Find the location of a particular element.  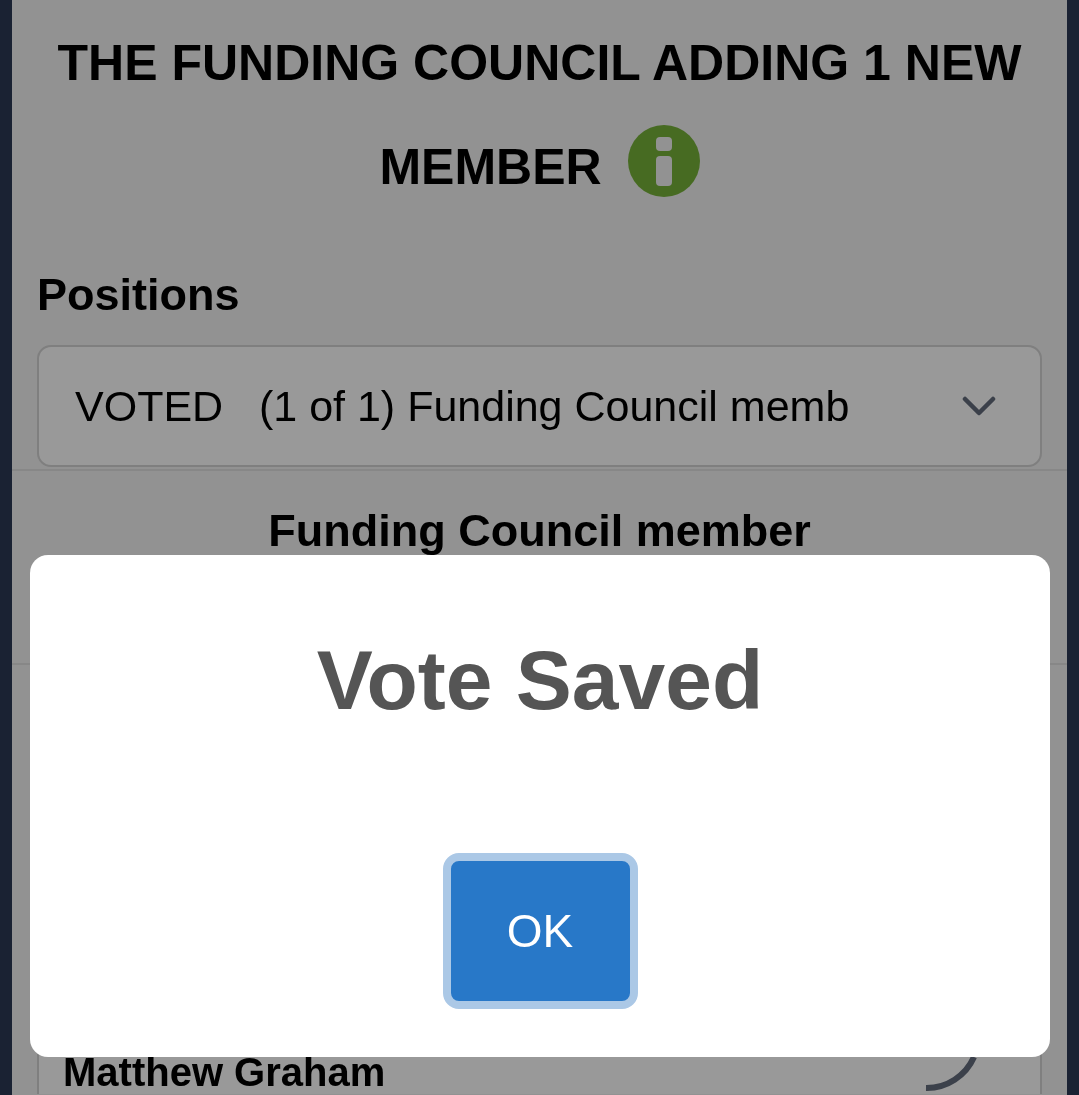

chevron-down-icon is located at coordinates (979, 406).